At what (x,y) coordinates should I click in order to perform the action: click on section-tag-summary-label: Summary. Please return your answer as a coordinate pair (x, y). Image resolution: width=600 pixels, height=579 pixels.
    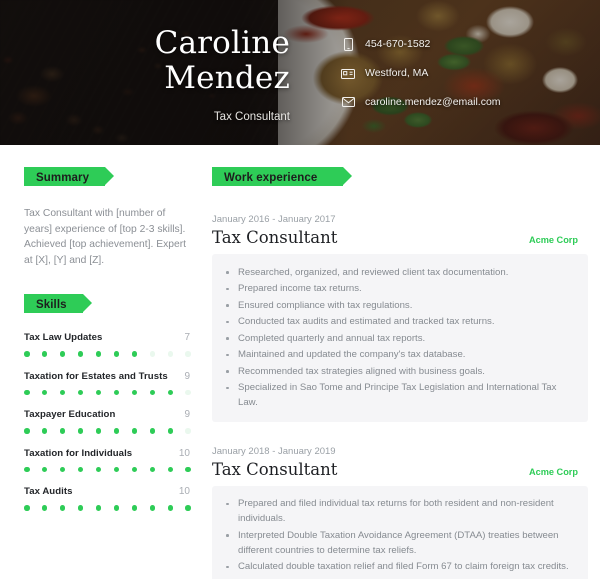
    Looking at the image, I should click on (63, 178).